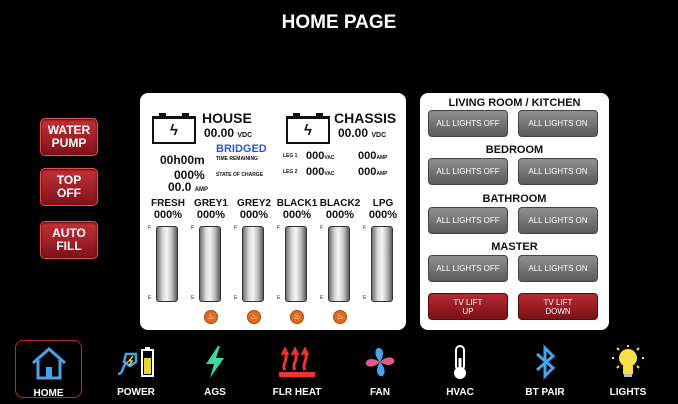 The width and height of the screenshot is (678, 404). What do you see at coordinates (380, 362) in the screenshot?
I see `fan-icon` at bounding box center [380, 362].